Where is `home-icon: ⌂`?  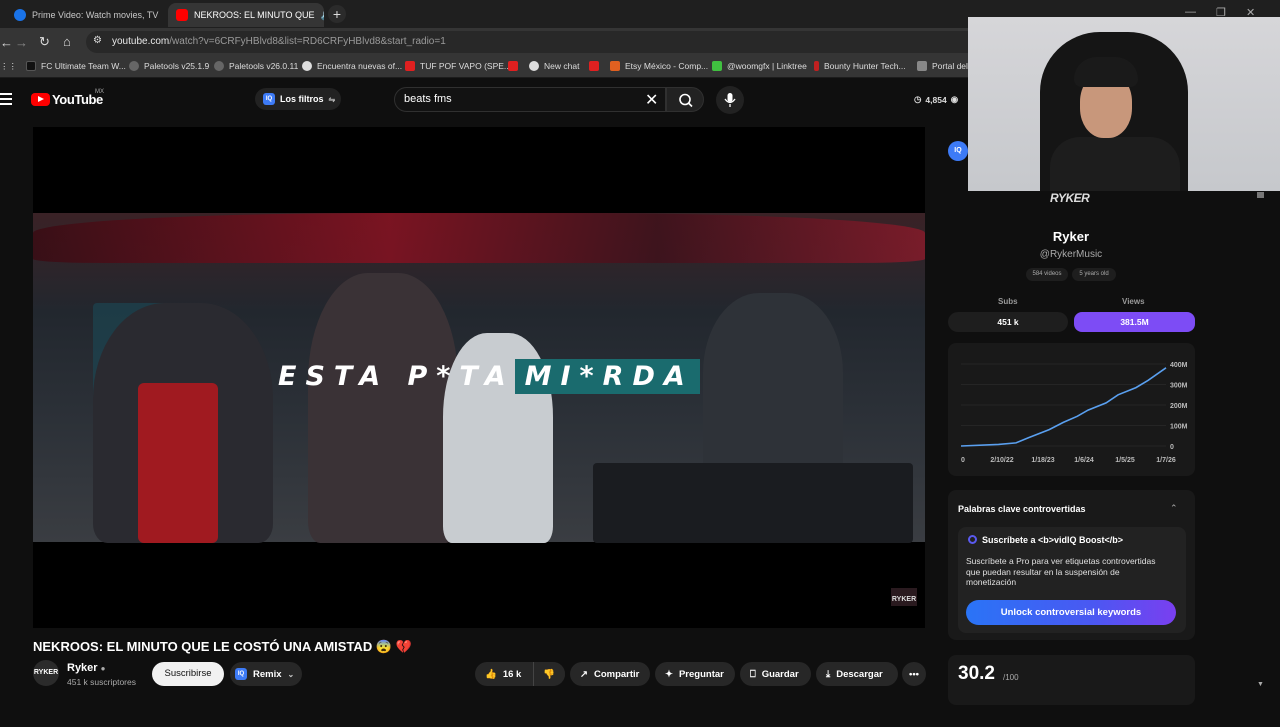
home-icon: ⌂ is located at coordinates (67, 41).